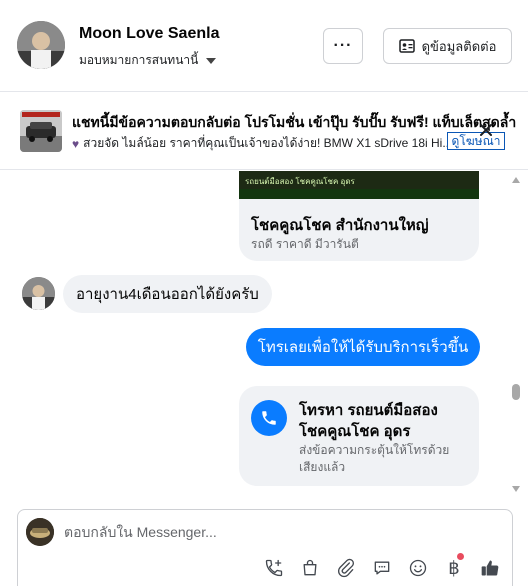 The height and width of the screenshot is (586, 528). Describe the element at coordinates (149, 34) in the screenshot. I see `contact-name: Moon Love Saenla` at that location.